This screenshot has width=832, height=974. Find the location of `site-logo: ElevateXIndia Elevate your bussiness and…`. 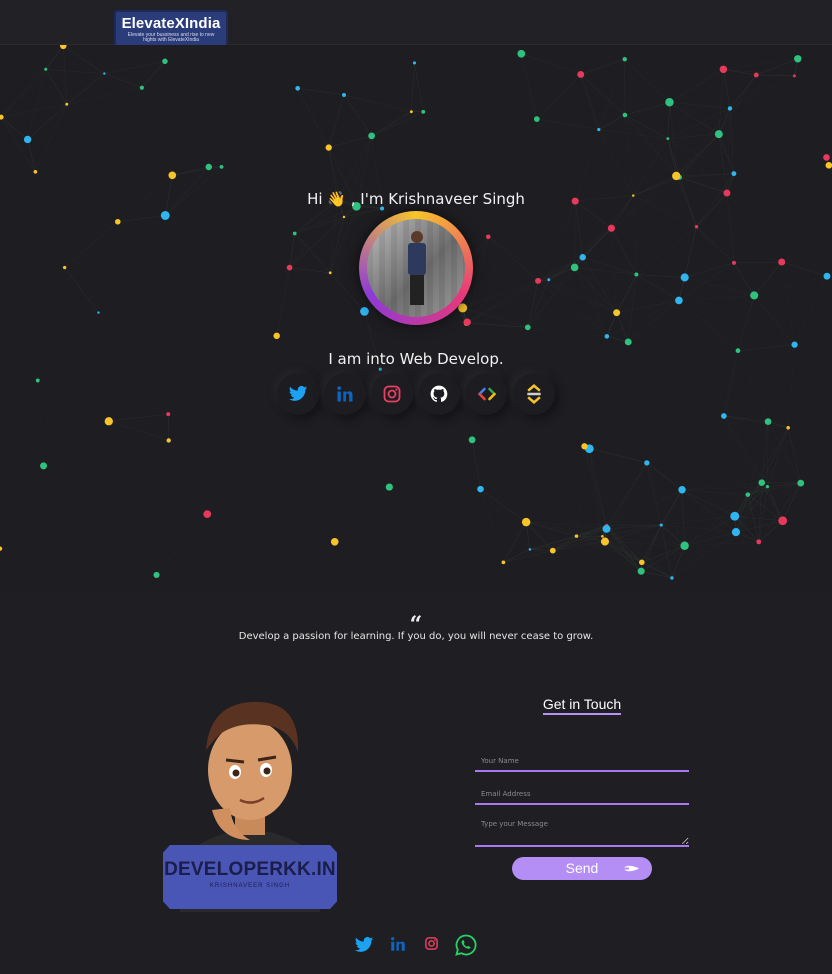

site-logo: ElevateXIndia Elevate your bussiness and… is located at coordinates (171, 29).